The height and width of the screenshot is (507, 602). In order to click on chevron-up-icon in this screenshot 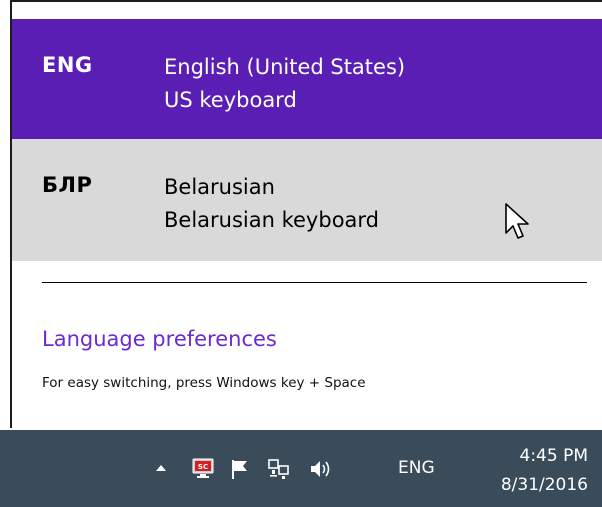, I will do `click(161, 468)`.